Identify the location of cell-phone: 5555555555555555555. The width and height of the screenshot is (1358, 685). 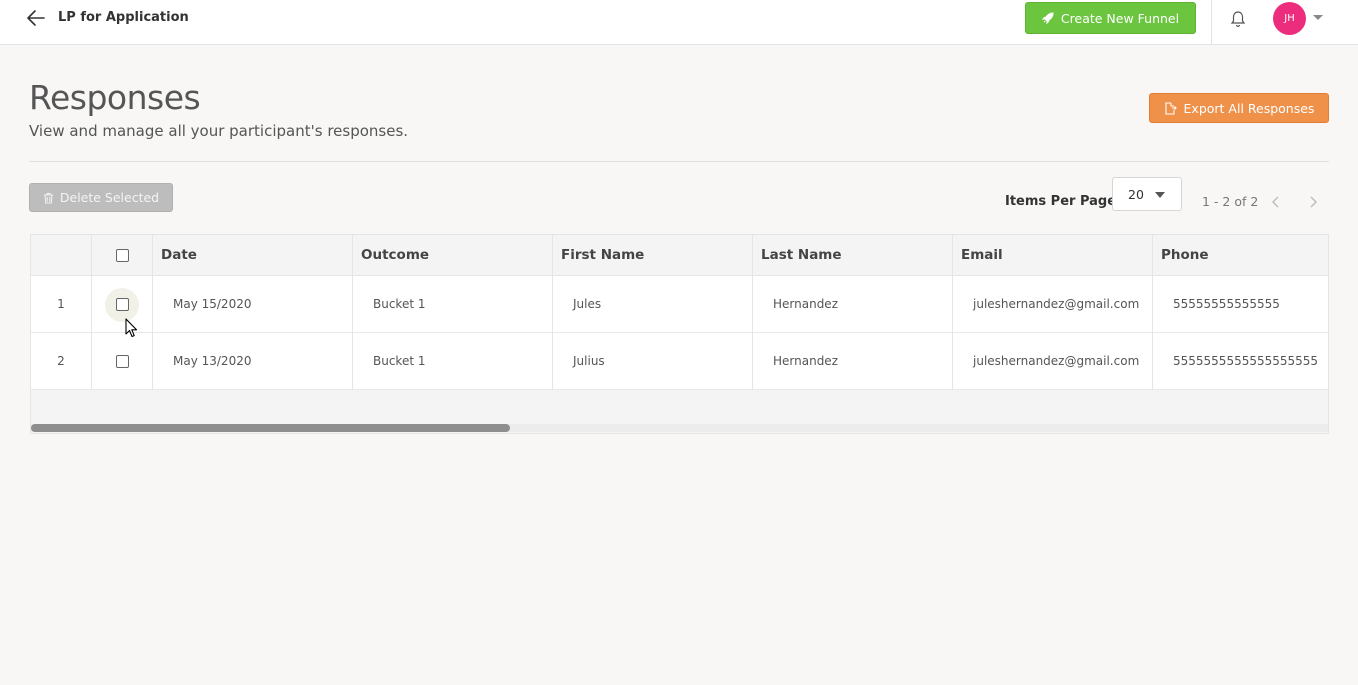
(1240, 361).